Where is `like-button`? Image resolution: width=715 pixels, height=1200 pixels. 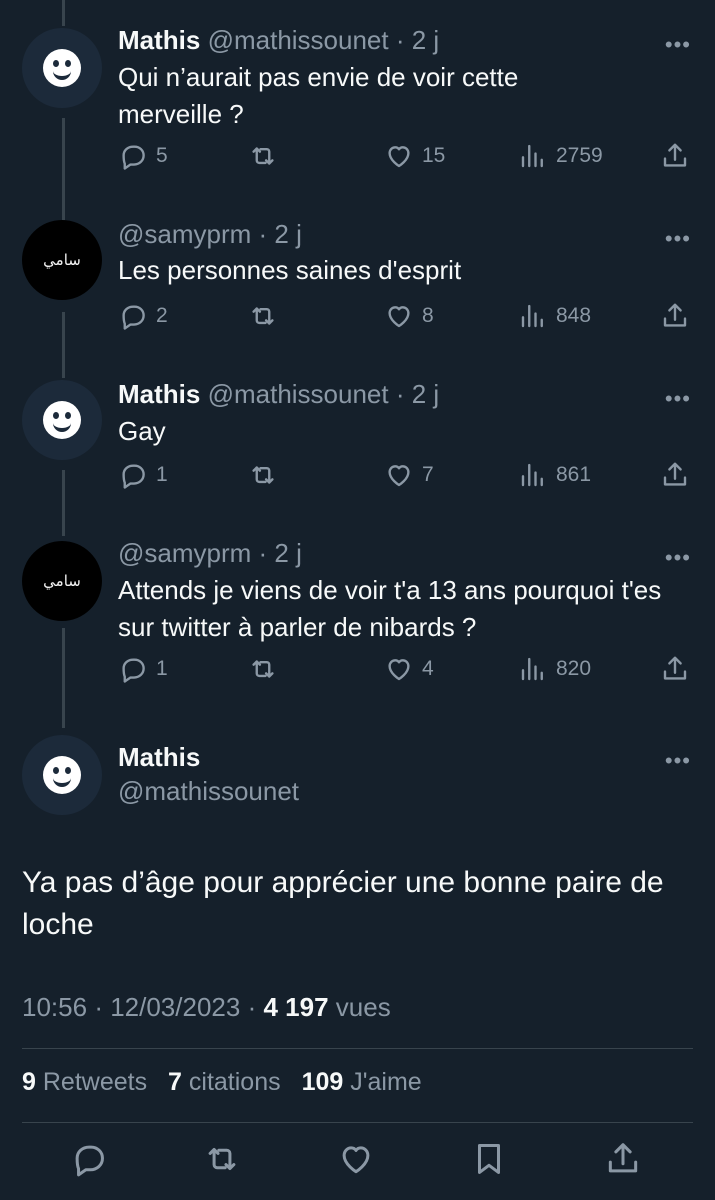
like-button is located at coordinates (356, 1161).